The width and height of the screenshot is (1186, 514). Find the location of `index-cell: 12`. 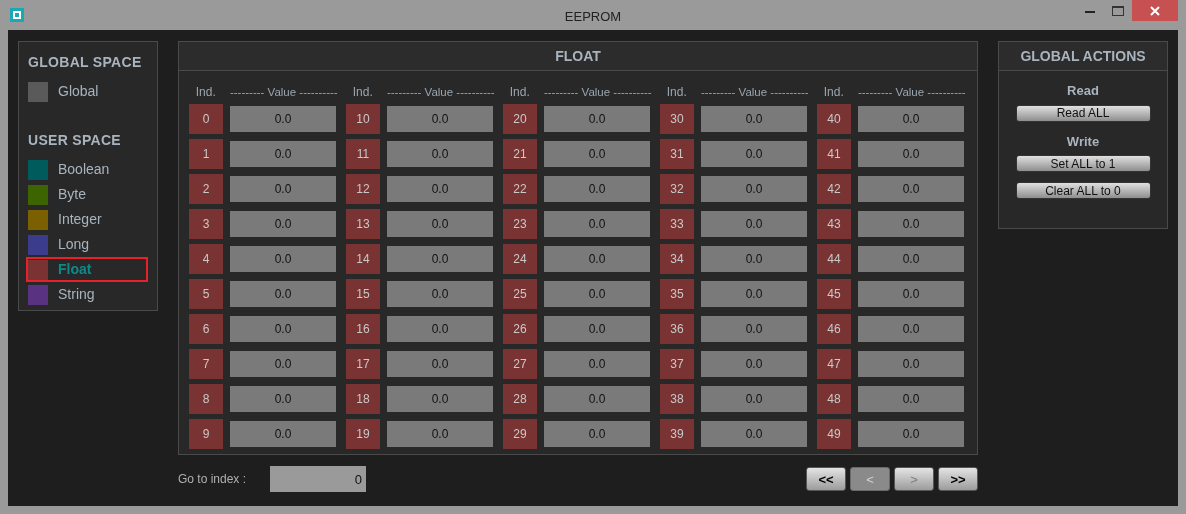

index-cell: 12 is located at coordinates (363, 188).